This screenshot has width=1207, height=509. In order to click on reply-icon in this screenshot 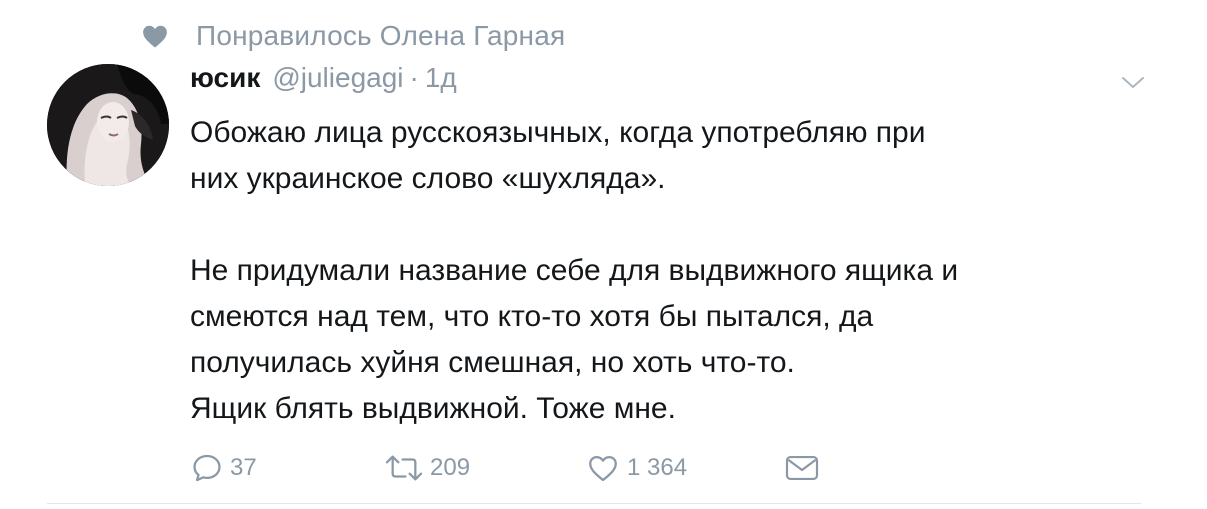, I will do `click(207, 468)`.